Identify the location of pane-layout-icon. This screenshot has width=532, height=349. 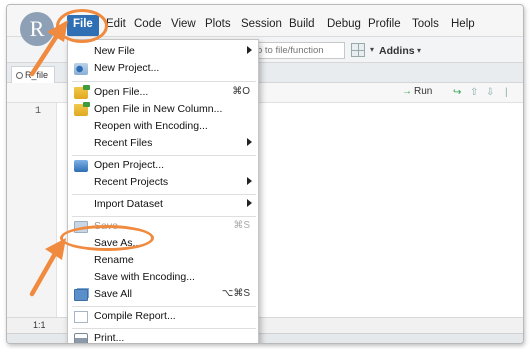
(358, 50).